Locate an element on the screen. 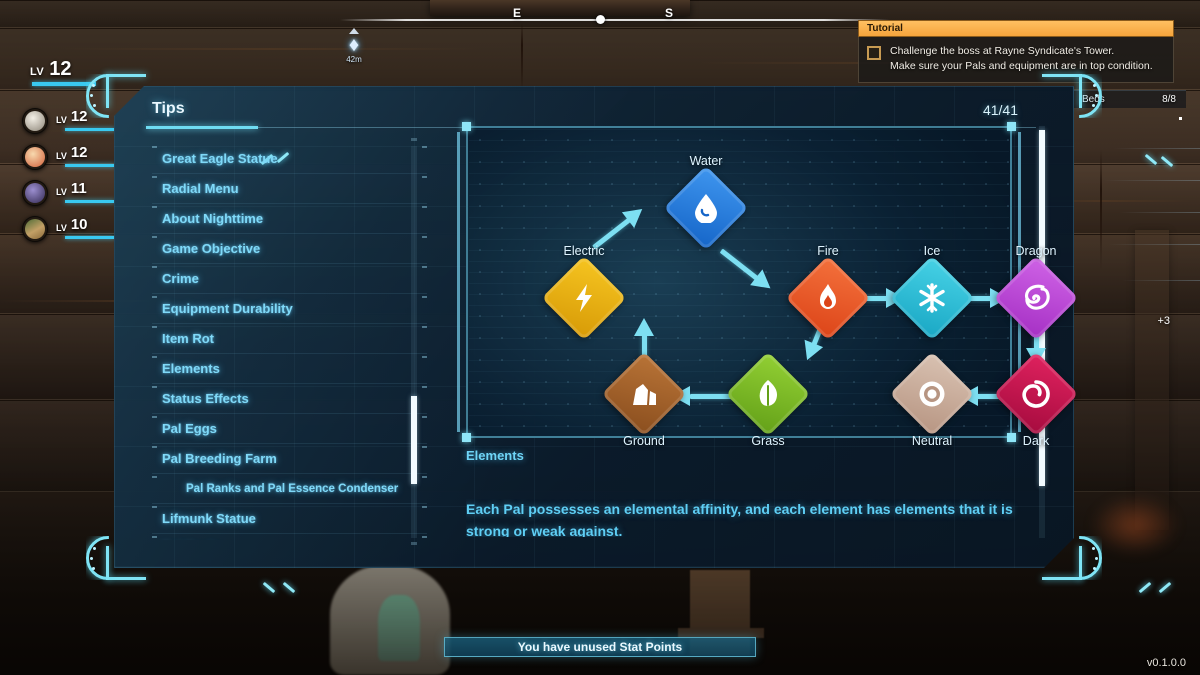 The height and width of the screenshot is (675, 1200). status-notification: You have unused Stat Points is located at coordinates (600, 647).